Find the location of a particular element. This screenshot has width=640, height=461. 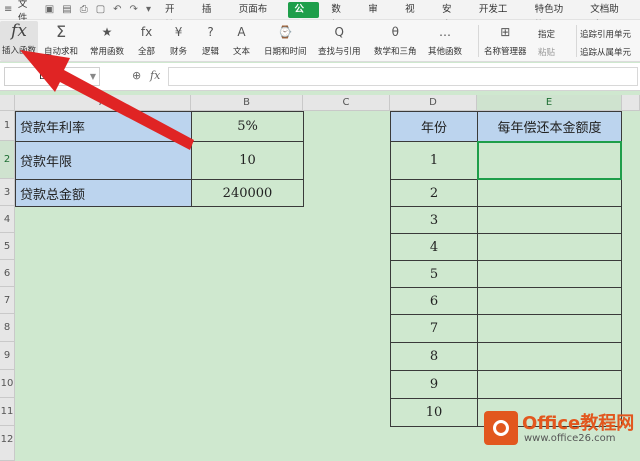

cell-e10 is located at coordinates (549, 384).